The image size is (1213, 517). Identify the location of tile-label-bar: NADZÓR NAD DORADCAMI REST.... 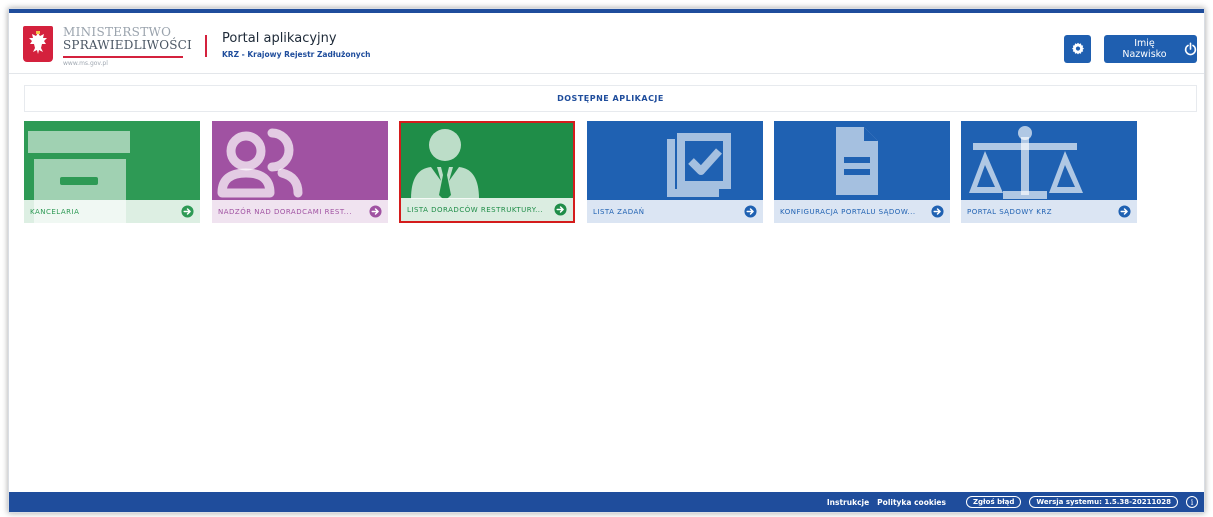
(300, 211).